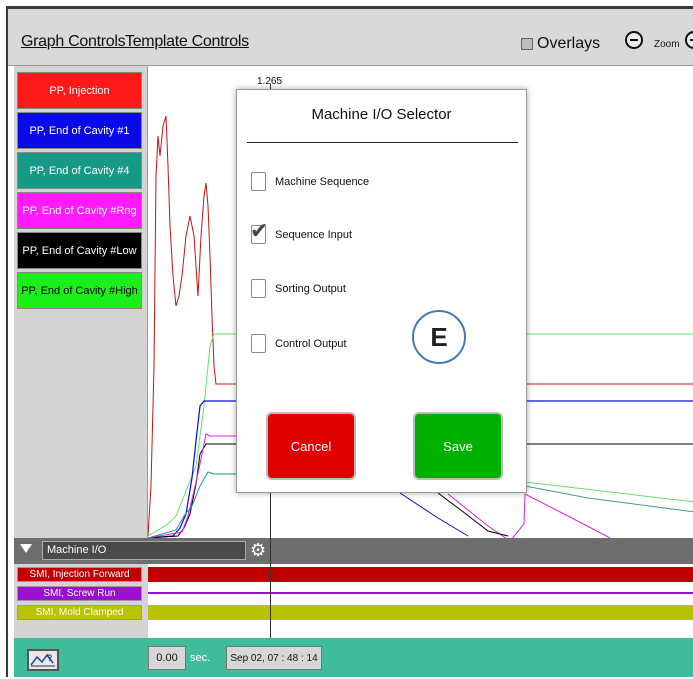  I want to click on time-unit: sec., so click(200, 658).